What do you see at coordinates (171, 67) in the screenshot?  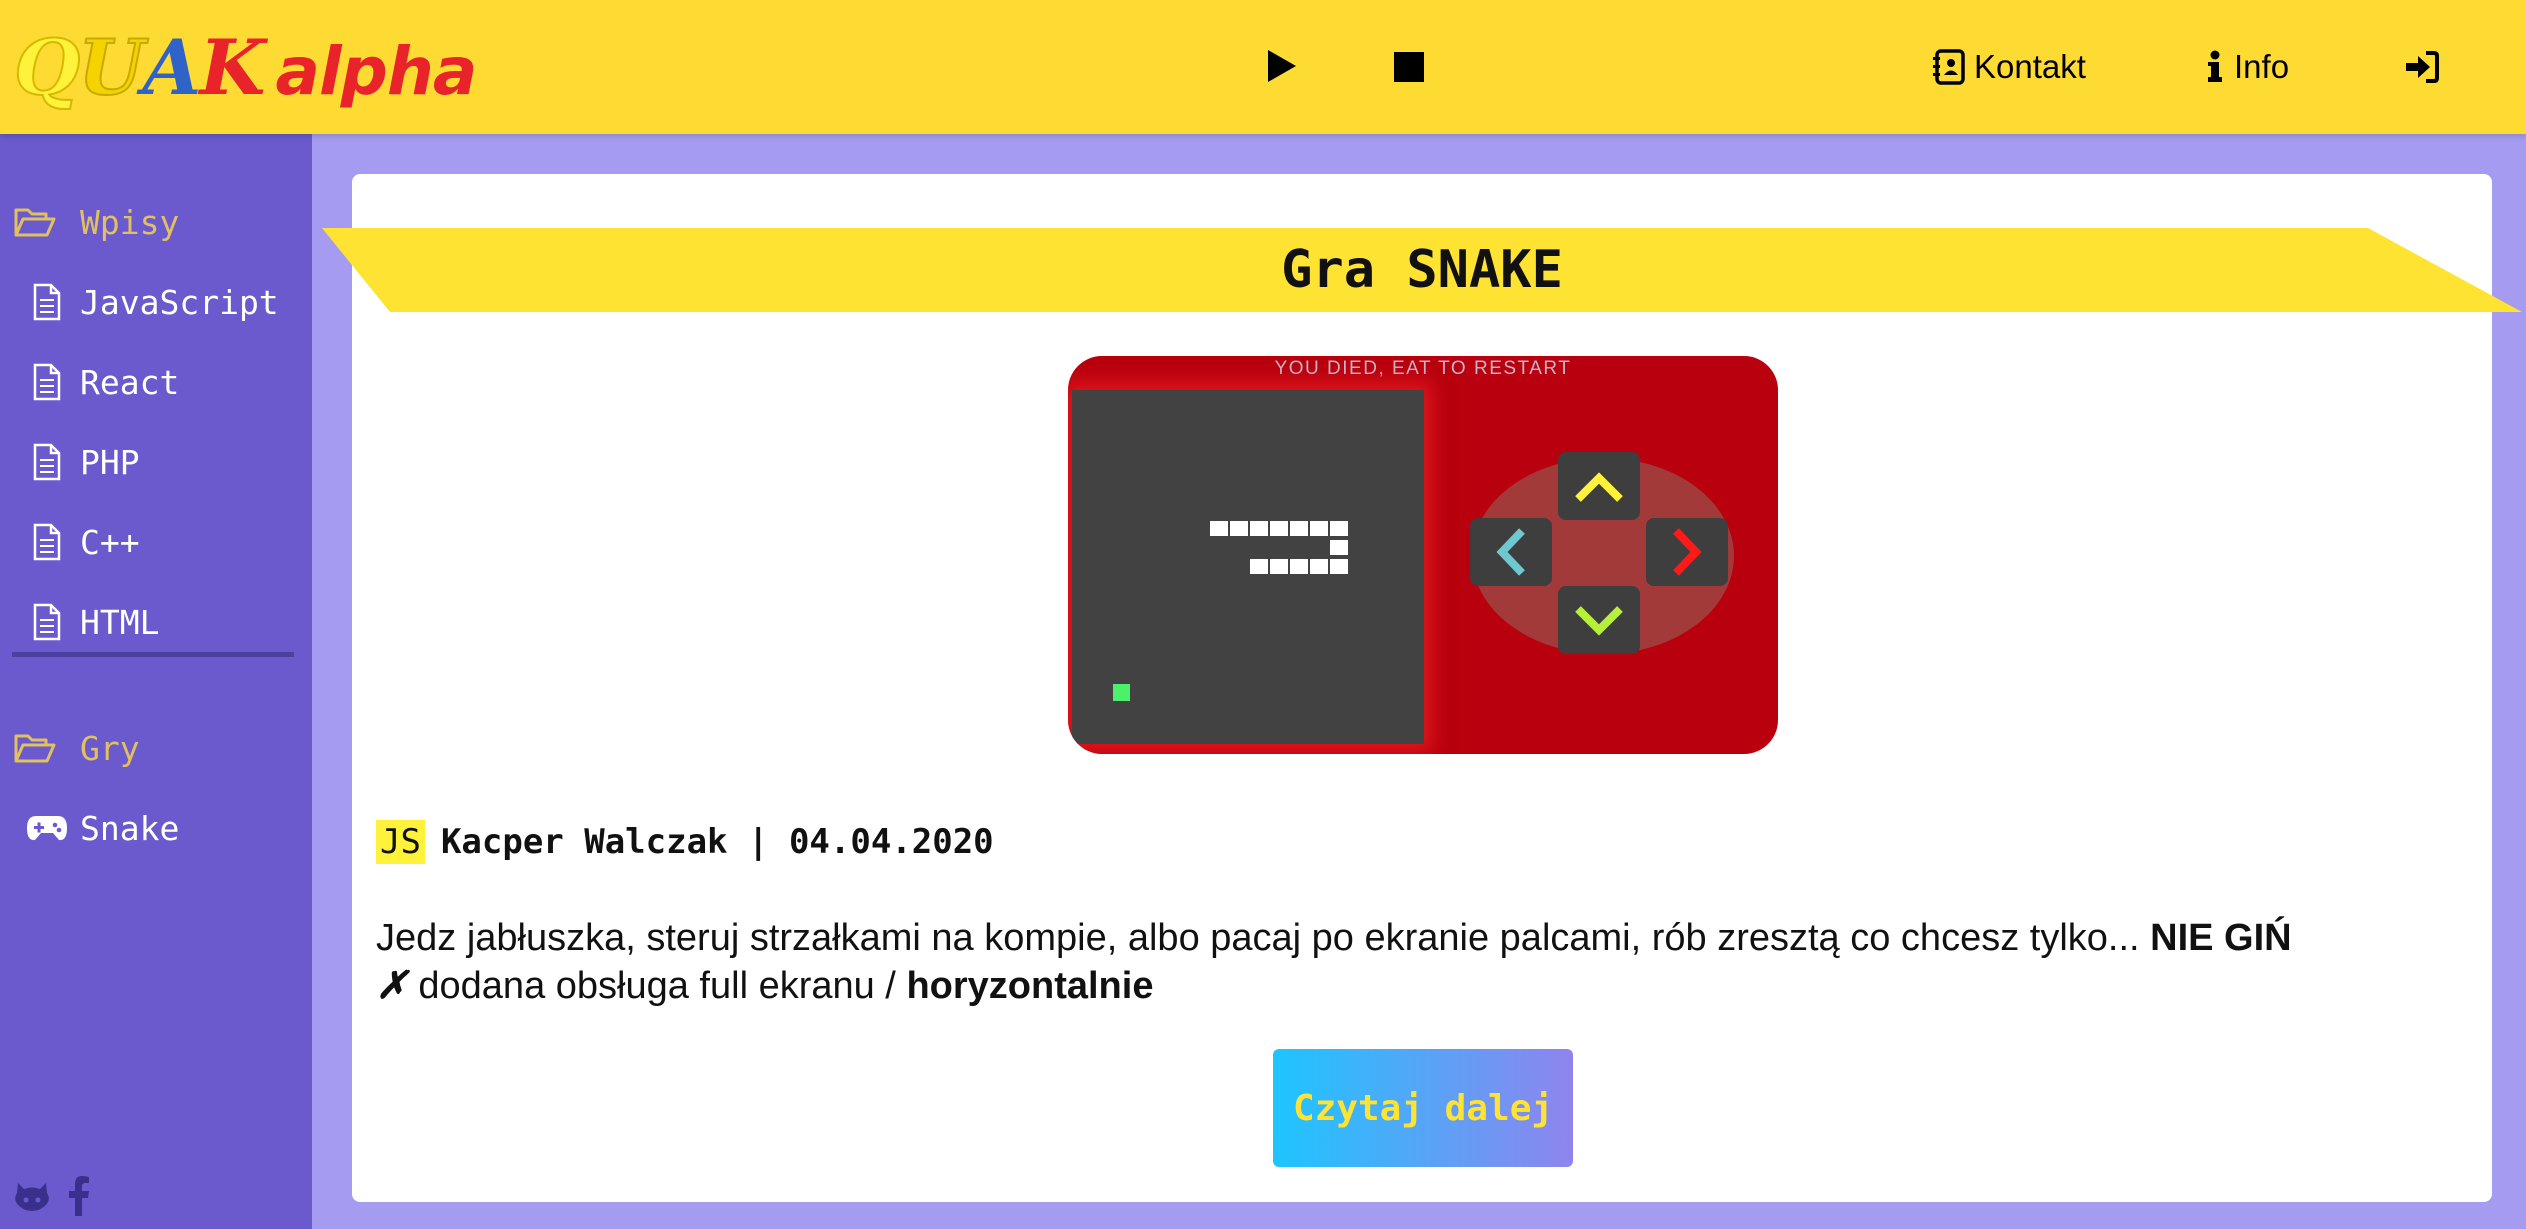 I see `logo-letter-a: A` at bounding box center [171, 67].